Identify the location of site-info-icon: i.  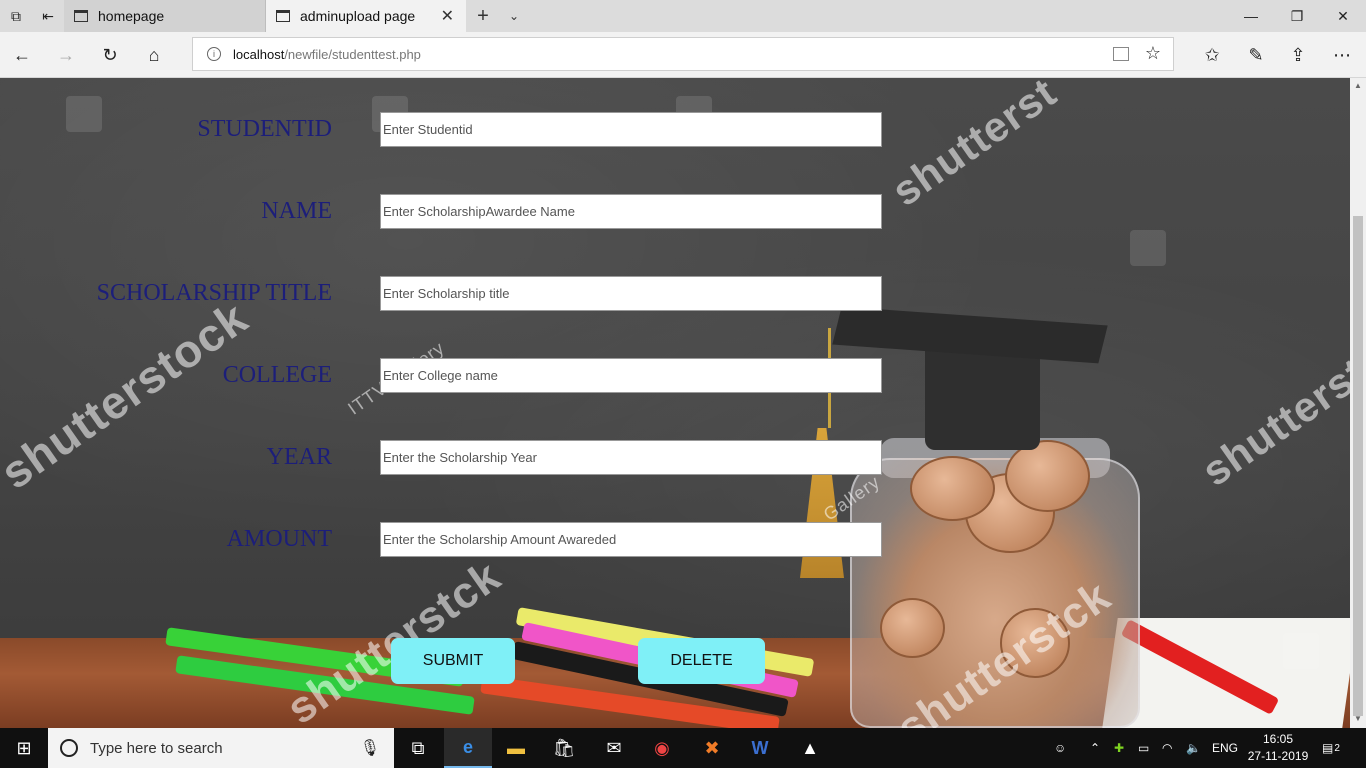
(214, 54).